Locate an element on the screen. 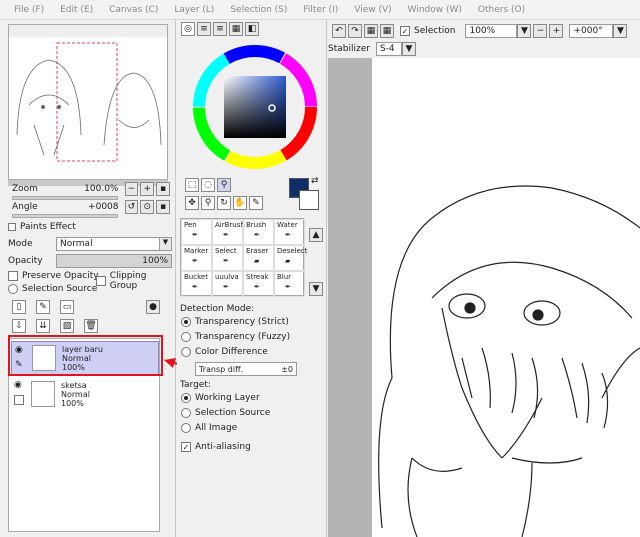 This screenshot has width=640, height=537. menu-filter: Filter (I) is located at coordinates (320, 10).